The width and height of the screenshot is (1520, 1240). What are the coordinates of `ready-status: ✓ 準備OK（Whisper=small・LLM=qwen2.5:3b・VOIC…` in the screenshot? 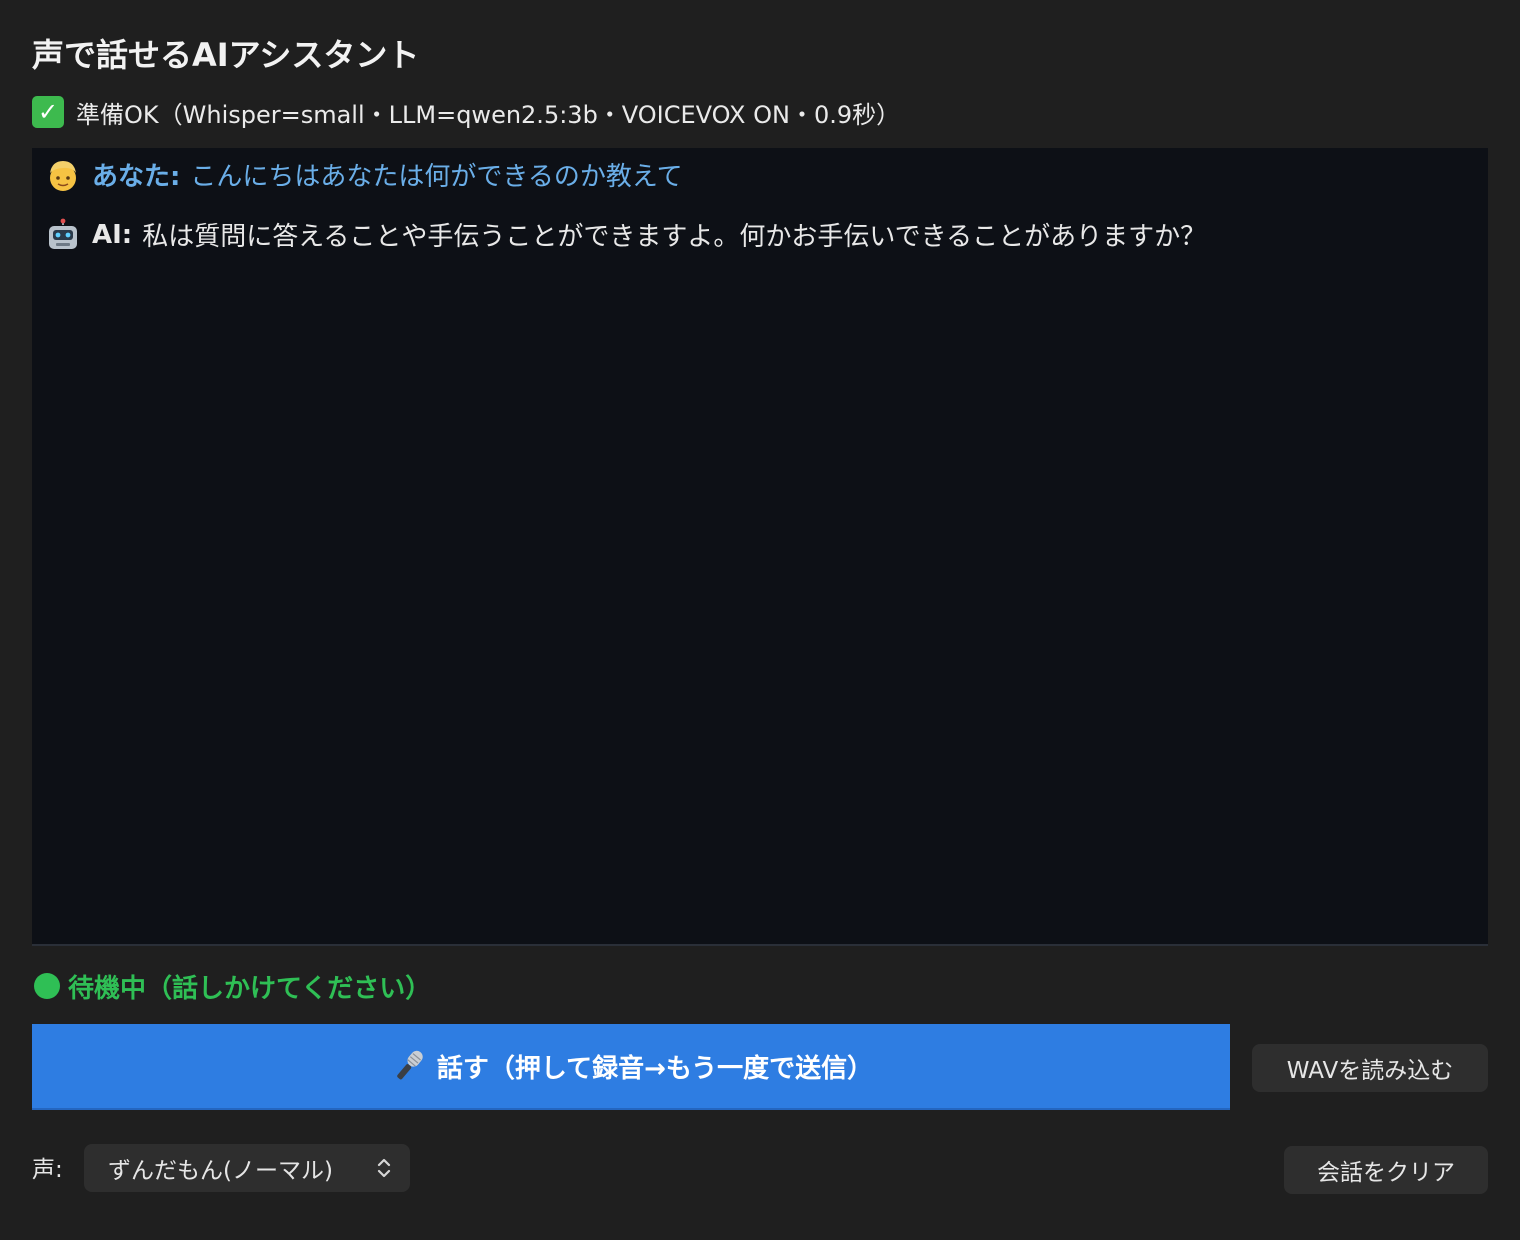 It's located at (466, 112).